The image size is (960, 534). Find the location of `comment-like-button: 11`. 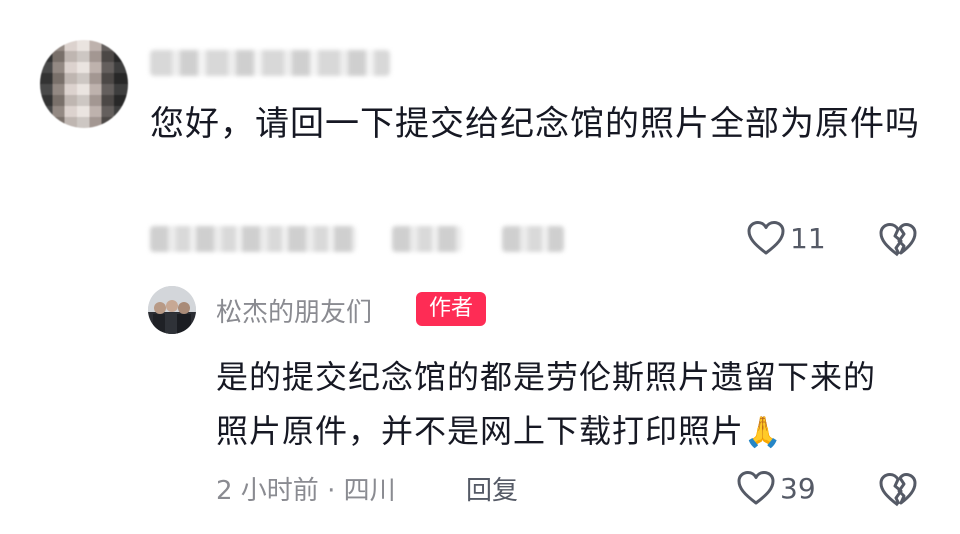

comment-like-button: 11 is located at coordinates (786, 238).